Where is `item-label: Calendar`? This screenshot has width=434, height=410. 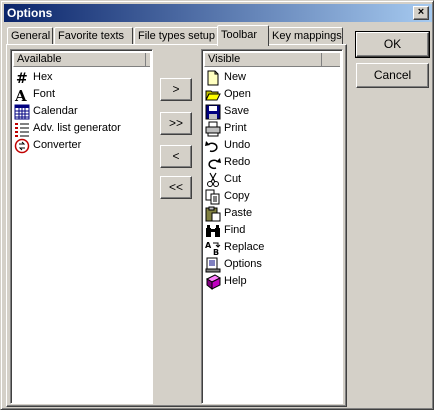 item-label: Calendar is located at coordinates (55, 111).